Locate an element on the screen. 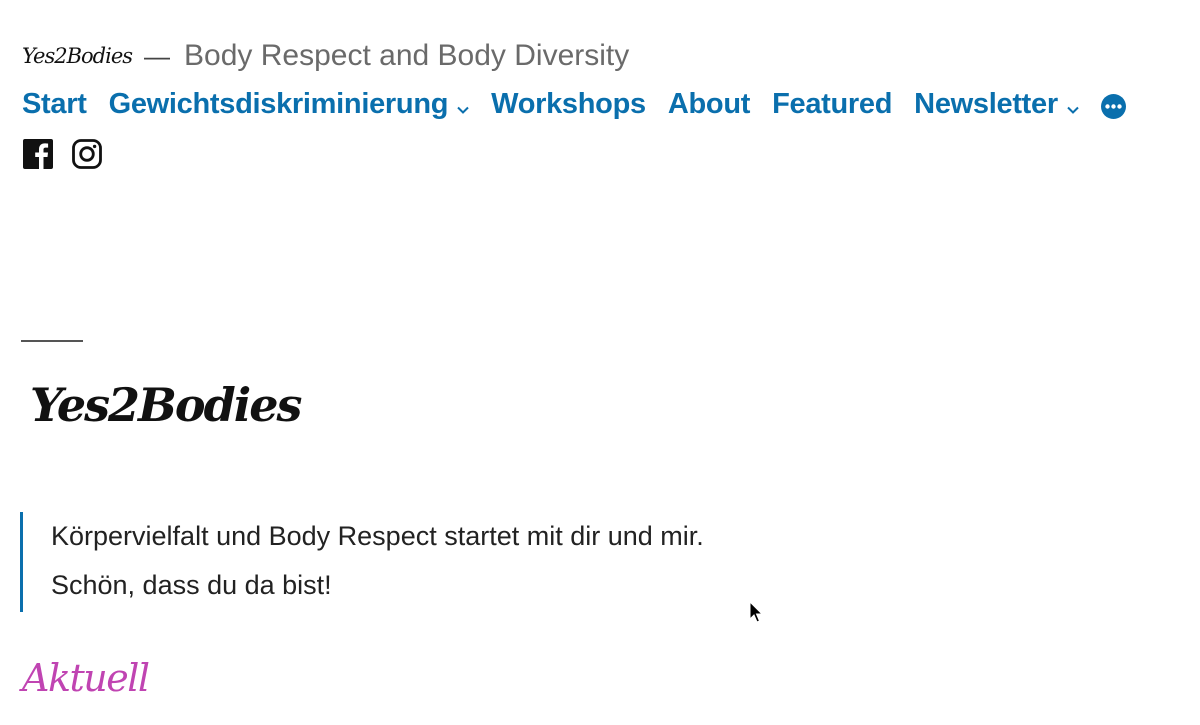 The image size is (1200, 725). nav-item-newsletter: Newsletter is located at coordinates (996, 104).